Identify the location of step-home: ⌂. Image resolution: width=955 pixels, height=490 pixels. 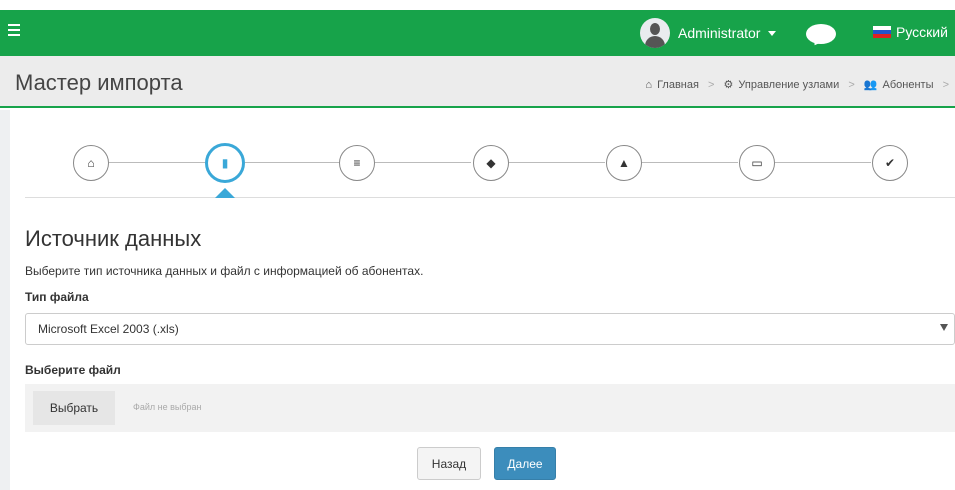
(91, 163).